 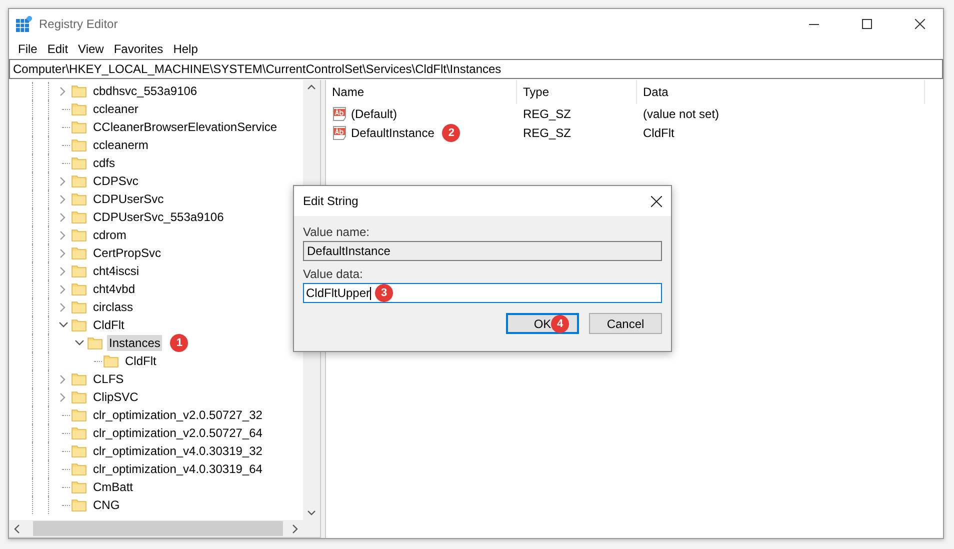 What do you see at coordinates (333, 274) in the screenshot?
I see `field-label: Value data:` at bounding box center [333, 274].